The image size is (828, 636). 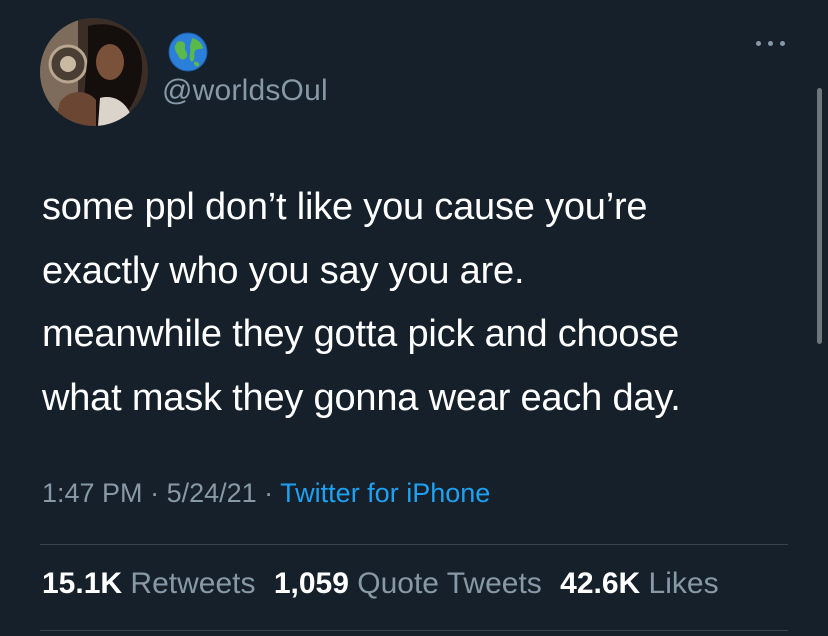 I want to click on likes-count: 42.6K, so click(x=600, y=583).